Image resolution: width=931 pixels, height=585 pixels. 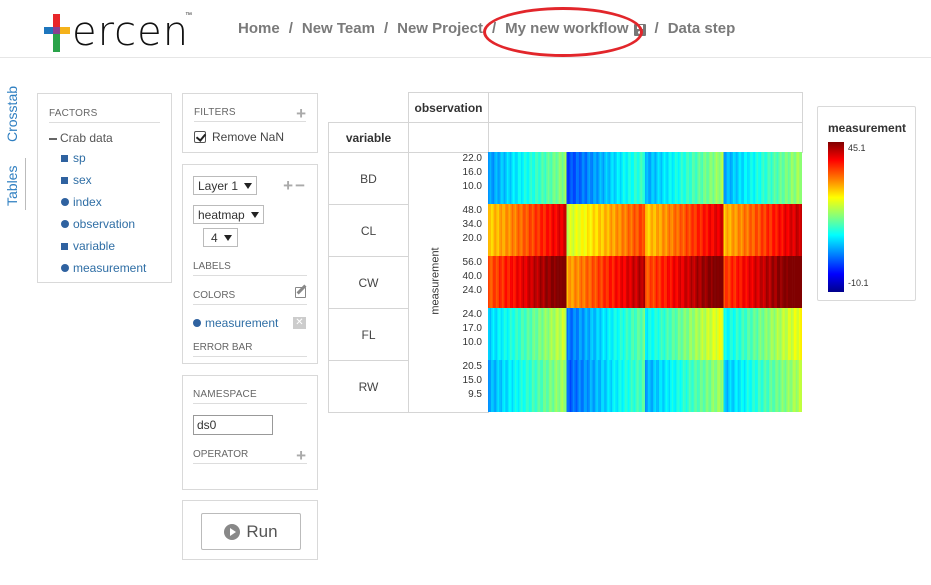 I want to click on remove-nan-checkbox, so click(x=200, y=137).